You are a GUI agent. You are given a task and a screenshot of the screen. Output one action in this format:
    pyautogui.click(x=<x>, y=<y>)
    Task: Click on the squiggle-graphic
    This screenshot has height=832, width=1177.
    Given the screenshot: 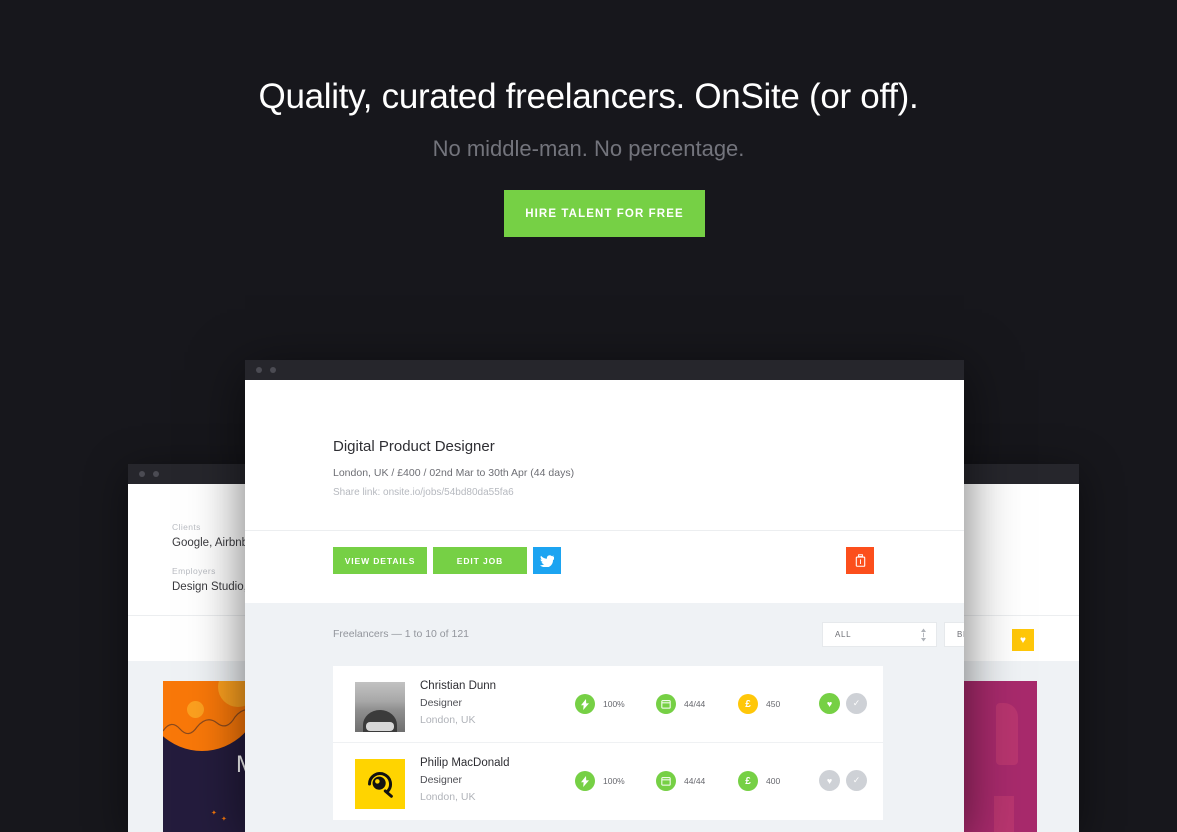 What is the action you would take?
    pyautogui.click(x=209, y=722)
    